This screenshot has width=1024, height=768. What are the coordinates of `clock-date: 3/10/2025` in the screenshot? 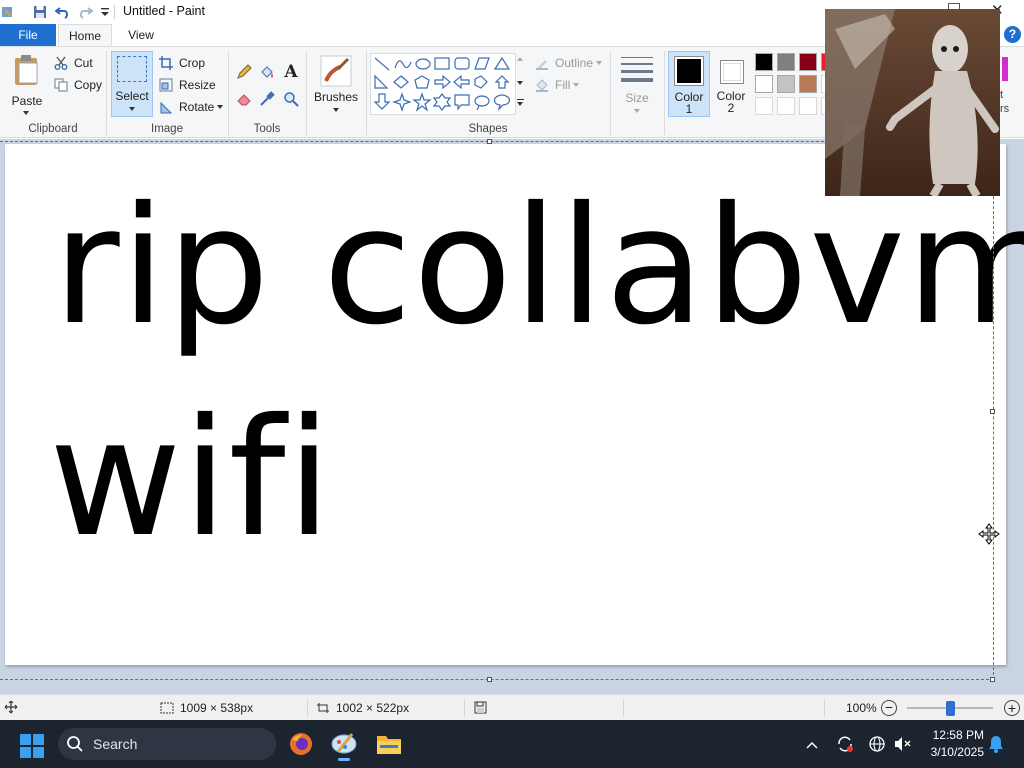 It's located at (951, 752).